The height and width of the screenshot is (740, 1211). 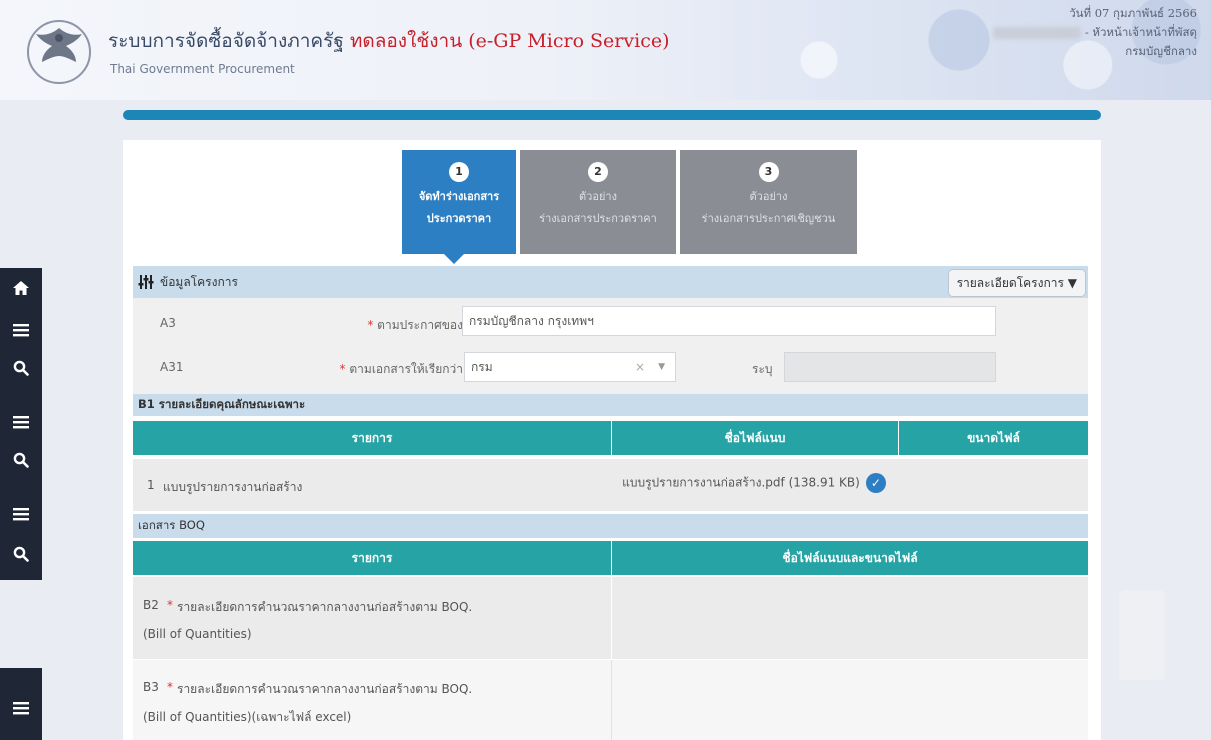 What do you see at coordinates (598, 172) in the screenshot?
I see `step-number: 2` at bounding box center [598, 172].